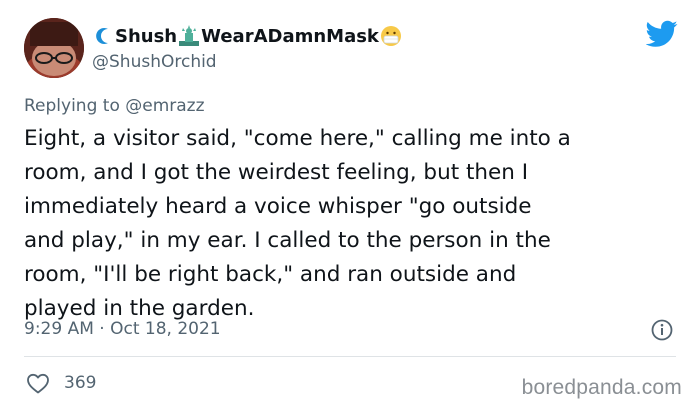 This screenshot has height=410, width=700. I want to click on replying-to-line: Replying to @emrazz, so click(114, 106).